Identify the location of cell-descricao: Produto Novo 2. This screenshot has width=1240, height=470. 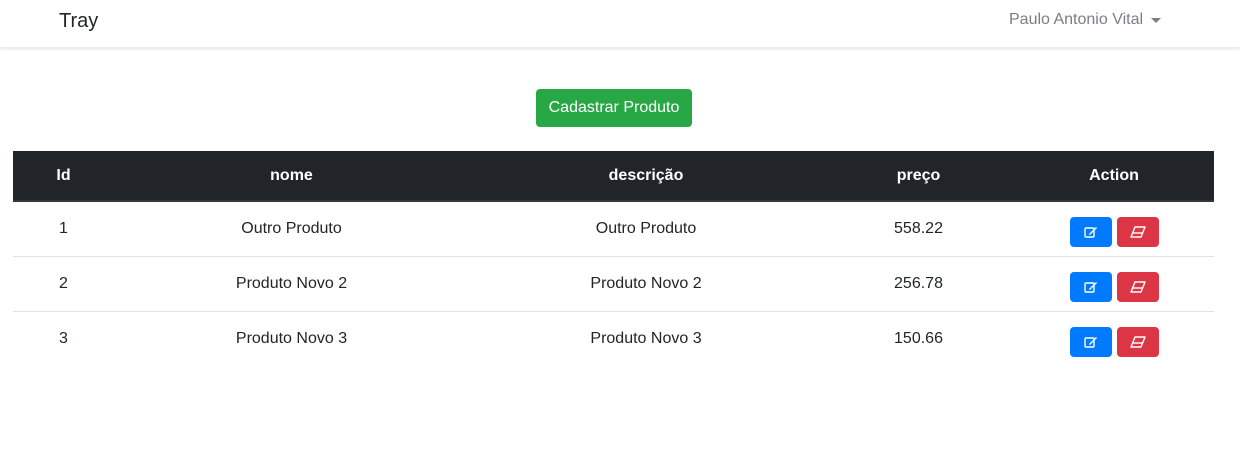
(646, 283).